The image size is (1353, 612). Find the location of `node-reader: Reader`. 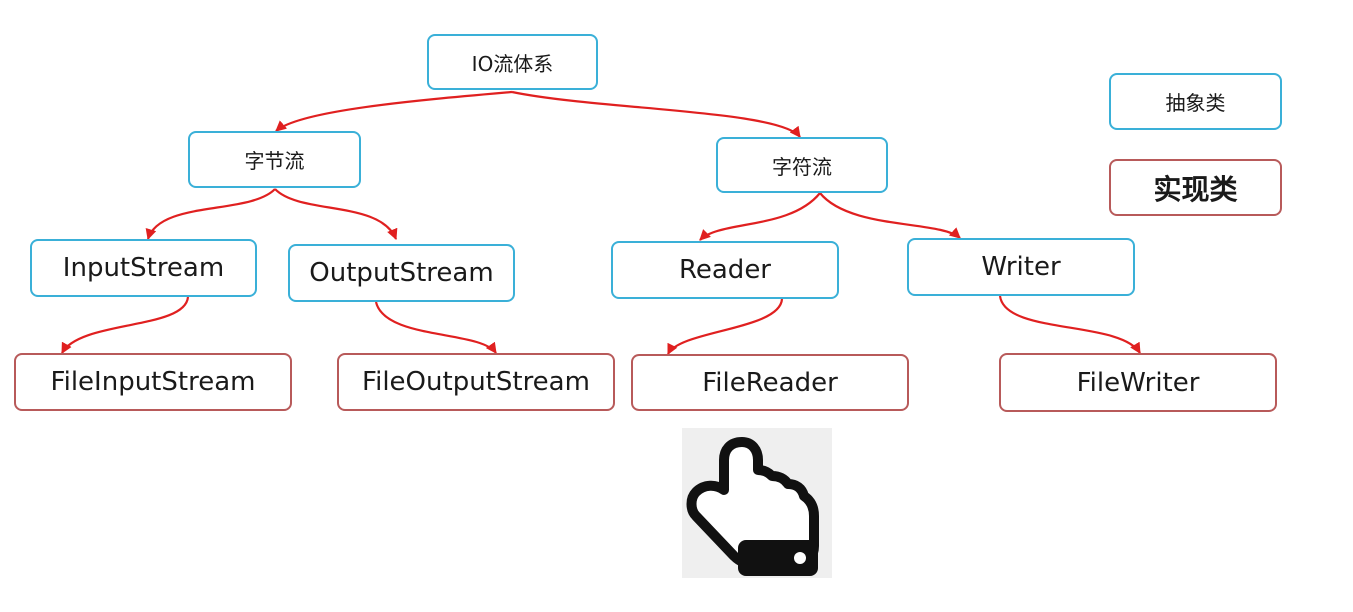

node-reader: Reader is located at coordinates (725, 270).